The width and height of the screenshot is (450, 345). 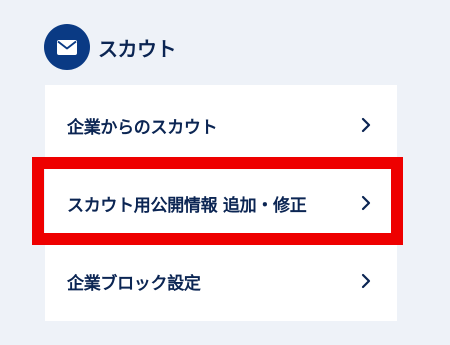 What do you see at coordinates (142, 127) in the screenshot?
I see `menu-item-label: 企業からのスカウト` at bounding box center [142, 127].